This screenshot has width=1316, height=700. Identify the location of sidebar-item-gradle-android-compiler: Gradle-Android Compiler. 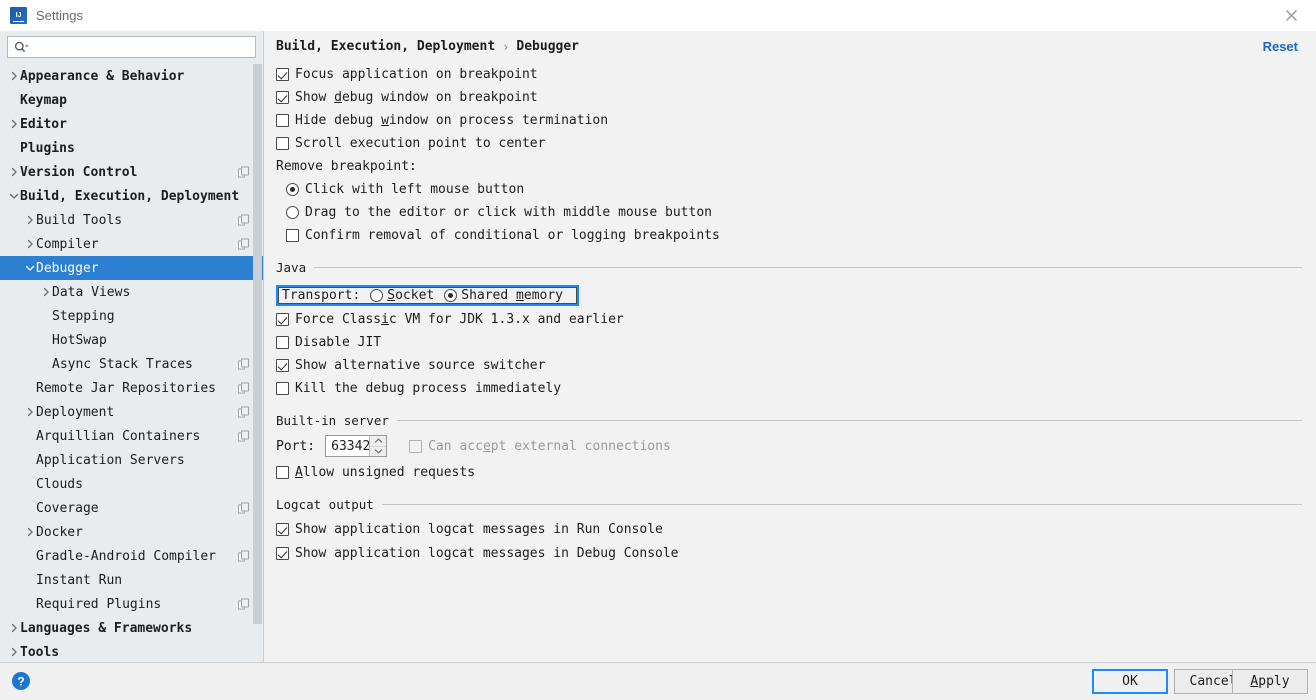
(131, 556).